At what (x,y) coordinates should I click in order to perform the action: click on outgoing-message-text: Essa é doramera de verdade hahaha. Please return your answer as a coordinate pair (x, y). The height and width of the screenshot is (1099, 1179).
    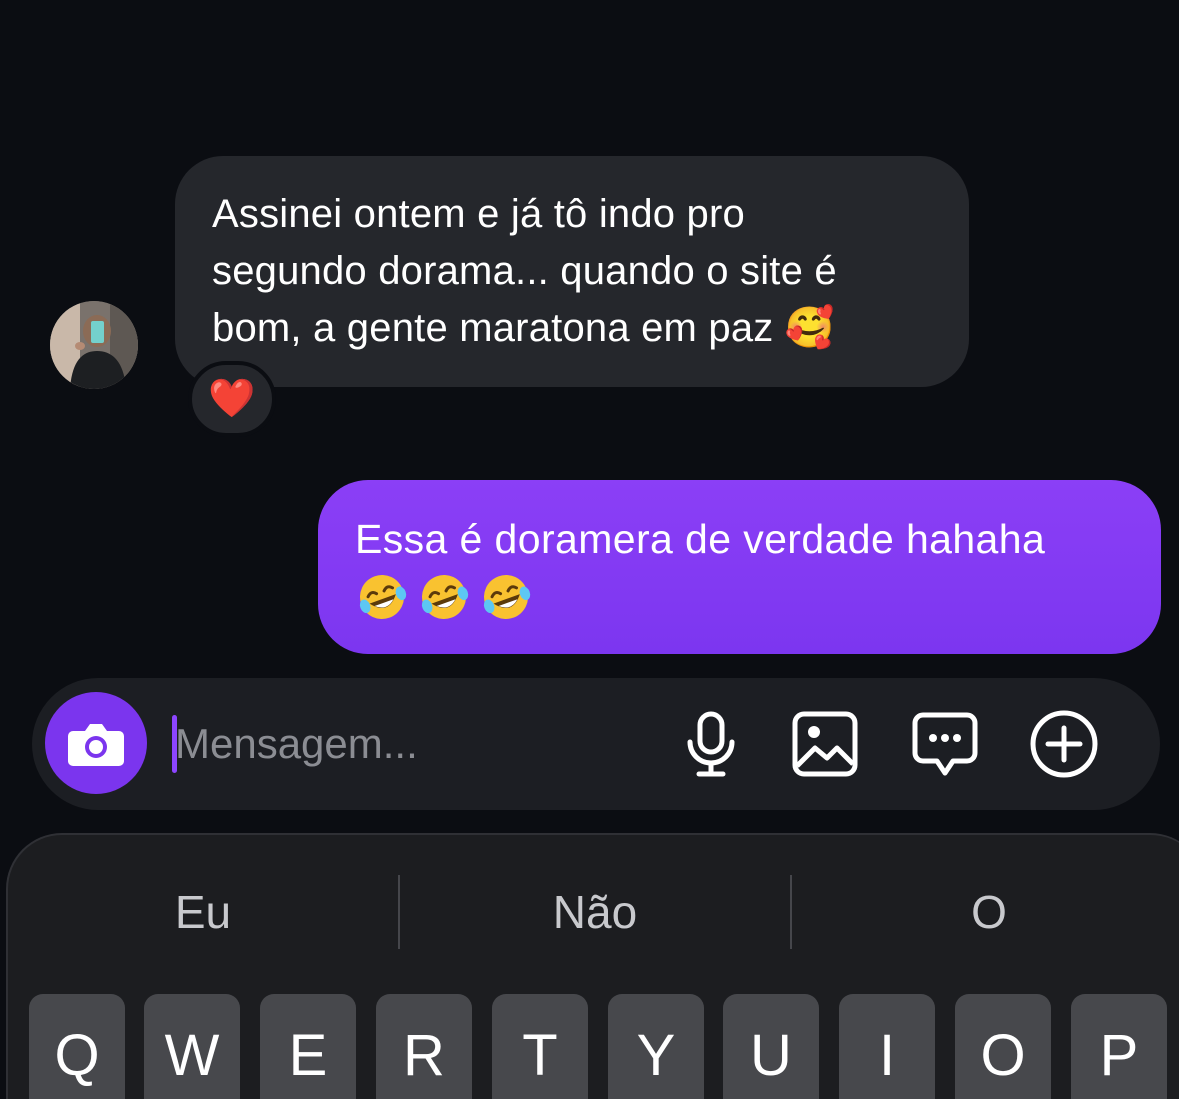
    Looking at the image, I should click on (700, 539).